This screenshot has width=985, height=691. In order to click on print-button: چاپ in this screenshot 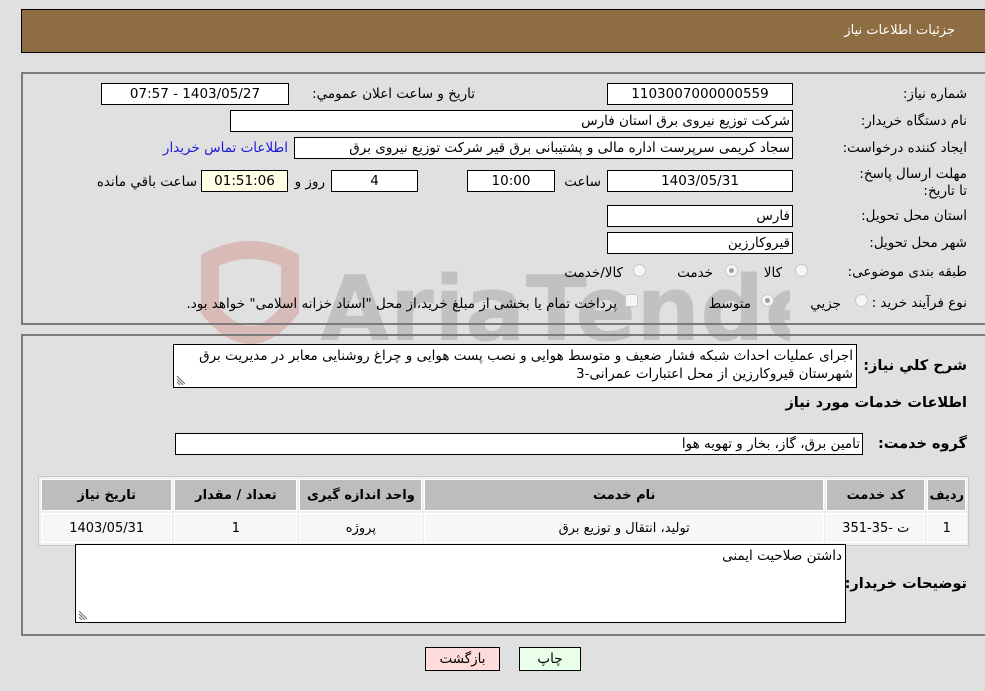, I will do `click(550, 659)`.